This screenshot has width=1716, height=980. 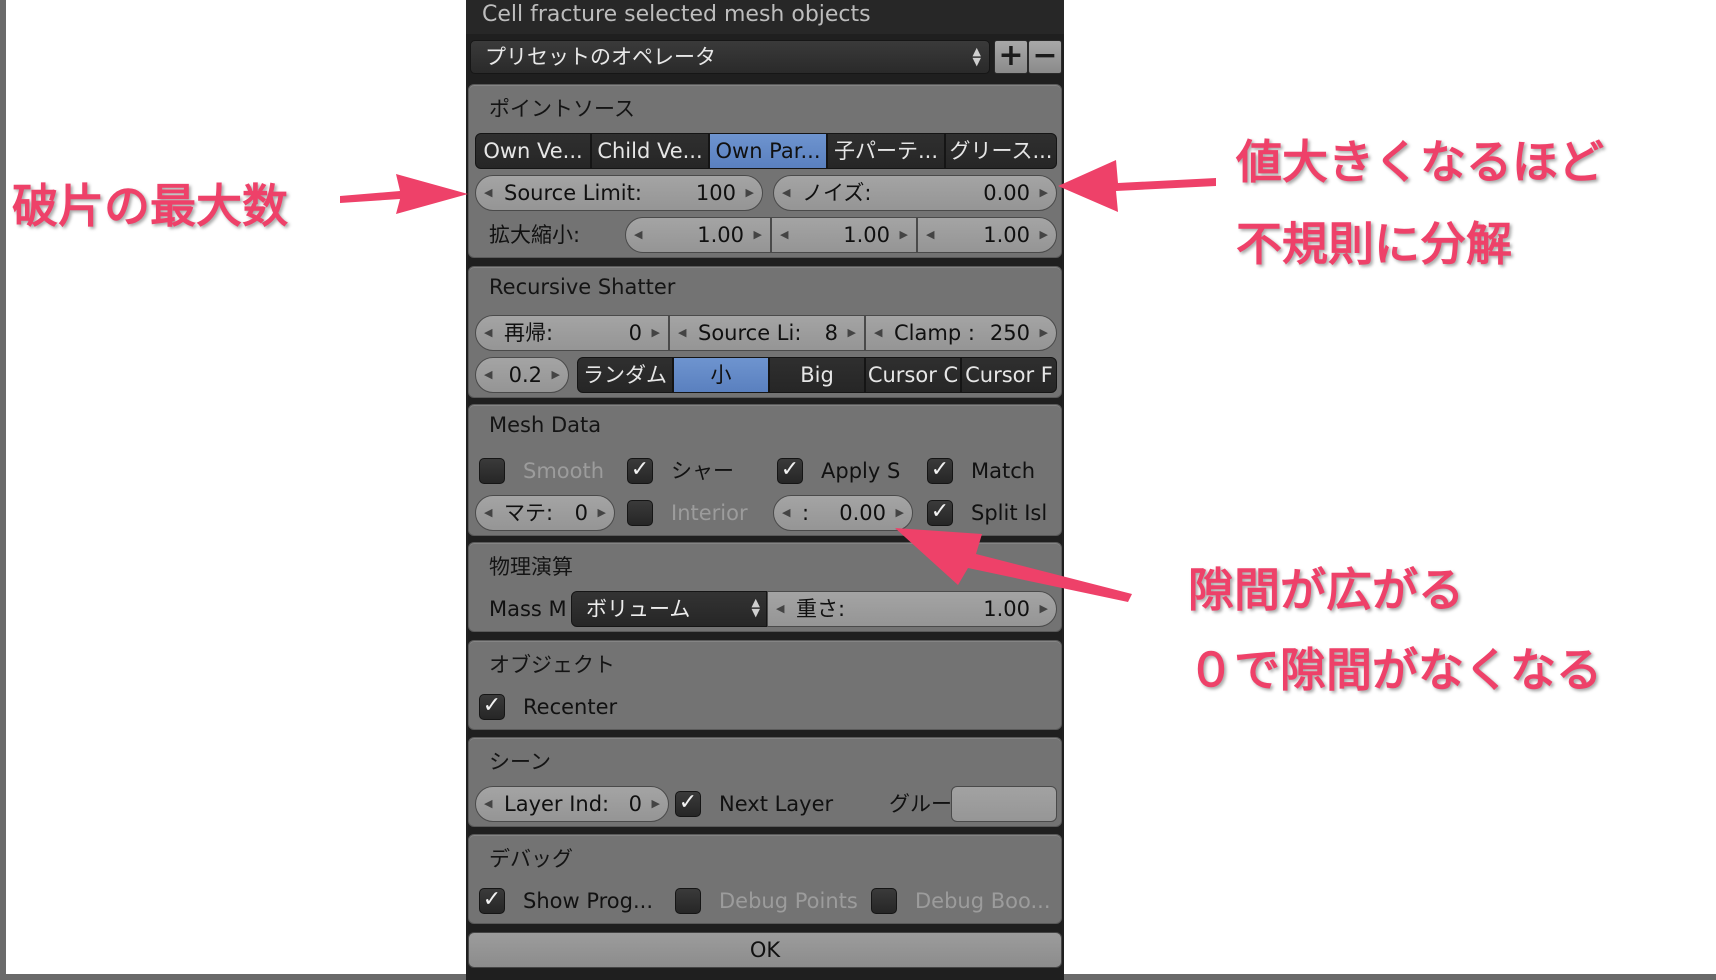 I want to click on annotation-margin-line-2: ０で隙間がなくなる, so click(x=1395, y=670).